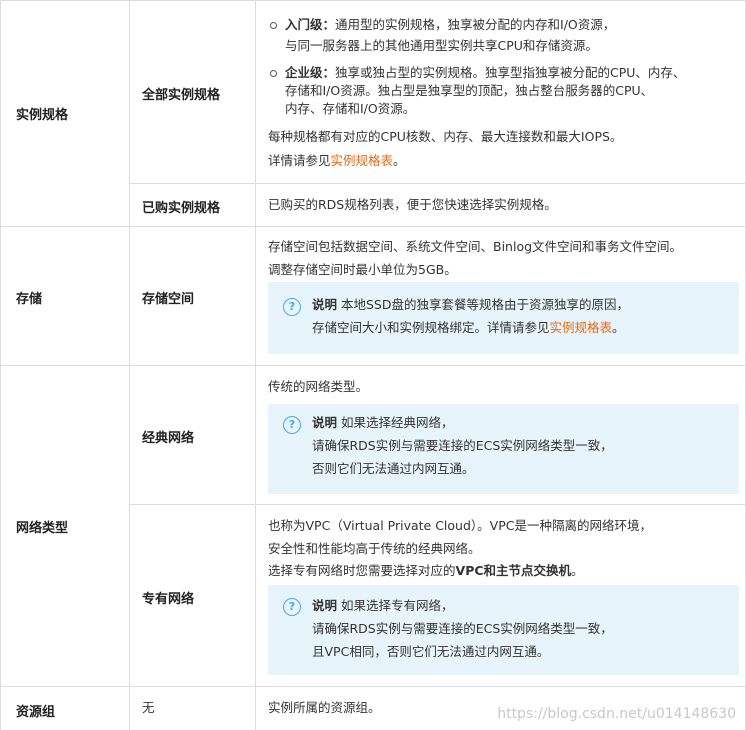 The width and height of the screenshot is (746, 730). I want to click on enterprise-line3: 内存、存储和I/O资源。, so click(350, 108).